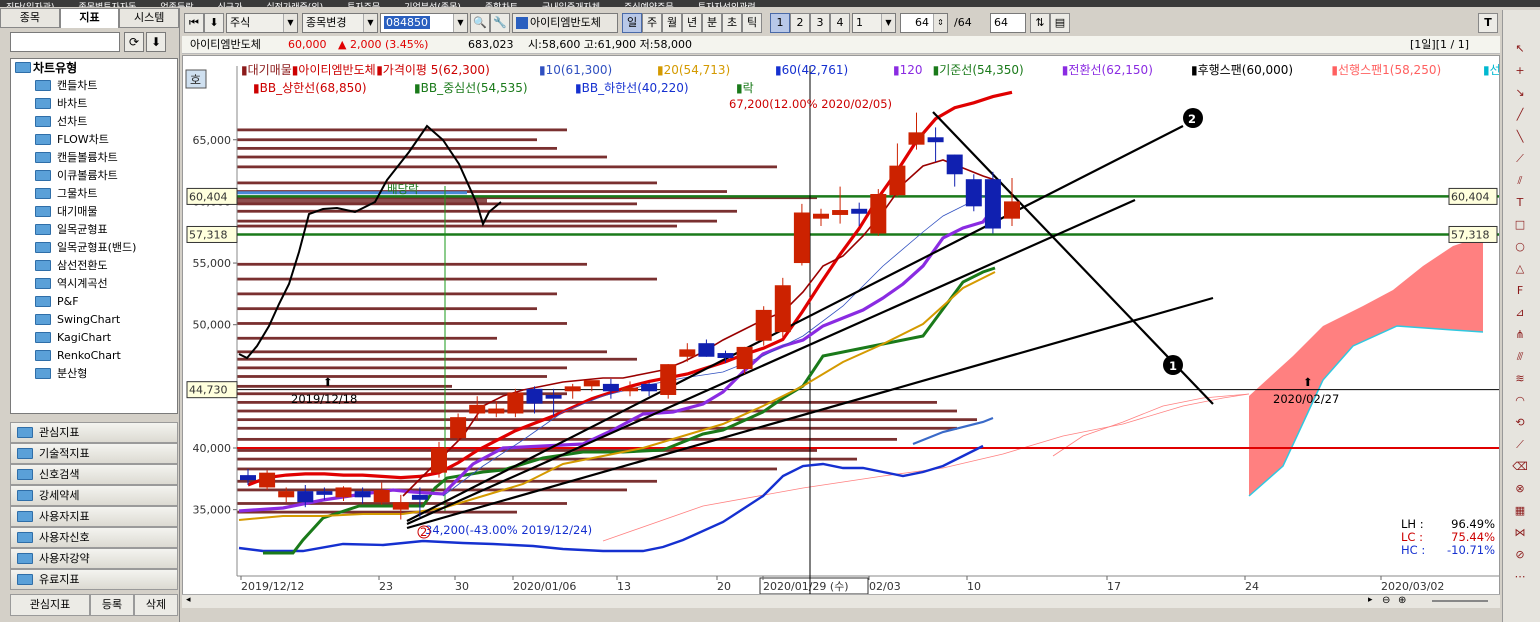 The image size is (1540, 622). Describe the element at coordinates (94, 338) in the screenshot. I see `tree-item: KagiChart` at that location.